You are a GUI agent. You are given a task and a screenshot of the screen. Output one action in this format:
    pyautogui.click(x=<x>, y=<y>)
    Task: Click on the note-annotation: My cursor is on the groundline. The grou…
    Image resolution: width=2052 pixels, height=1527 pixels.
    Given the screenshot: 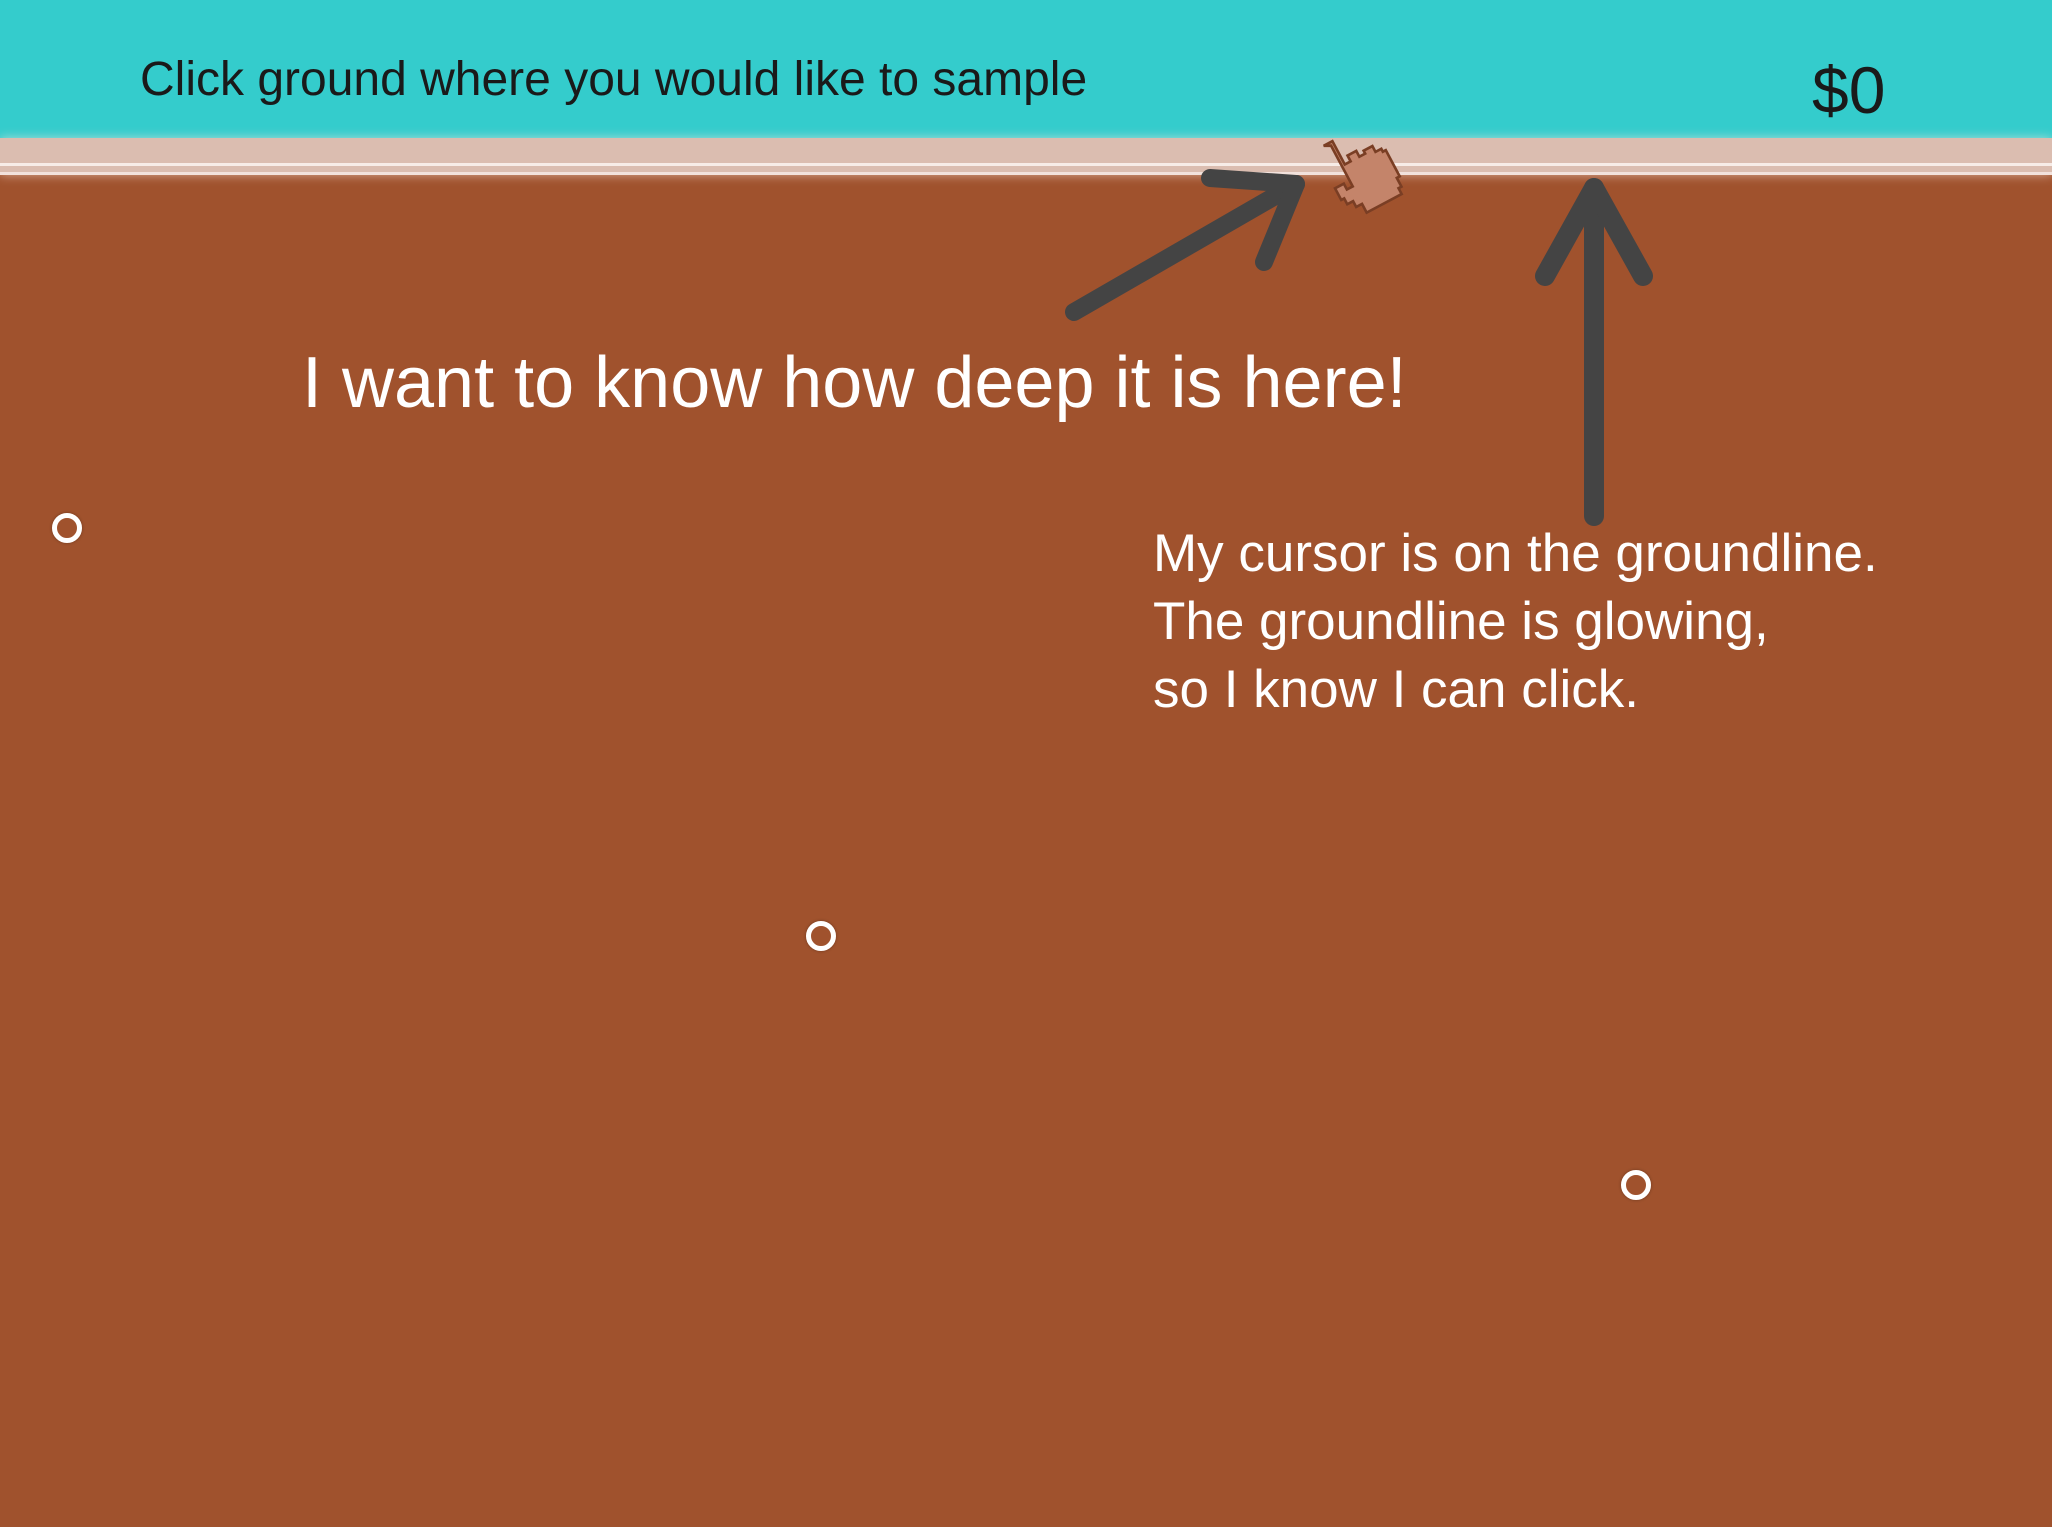 What is the action you would take?
    pyautogui.click(x=1515, y=622)
    